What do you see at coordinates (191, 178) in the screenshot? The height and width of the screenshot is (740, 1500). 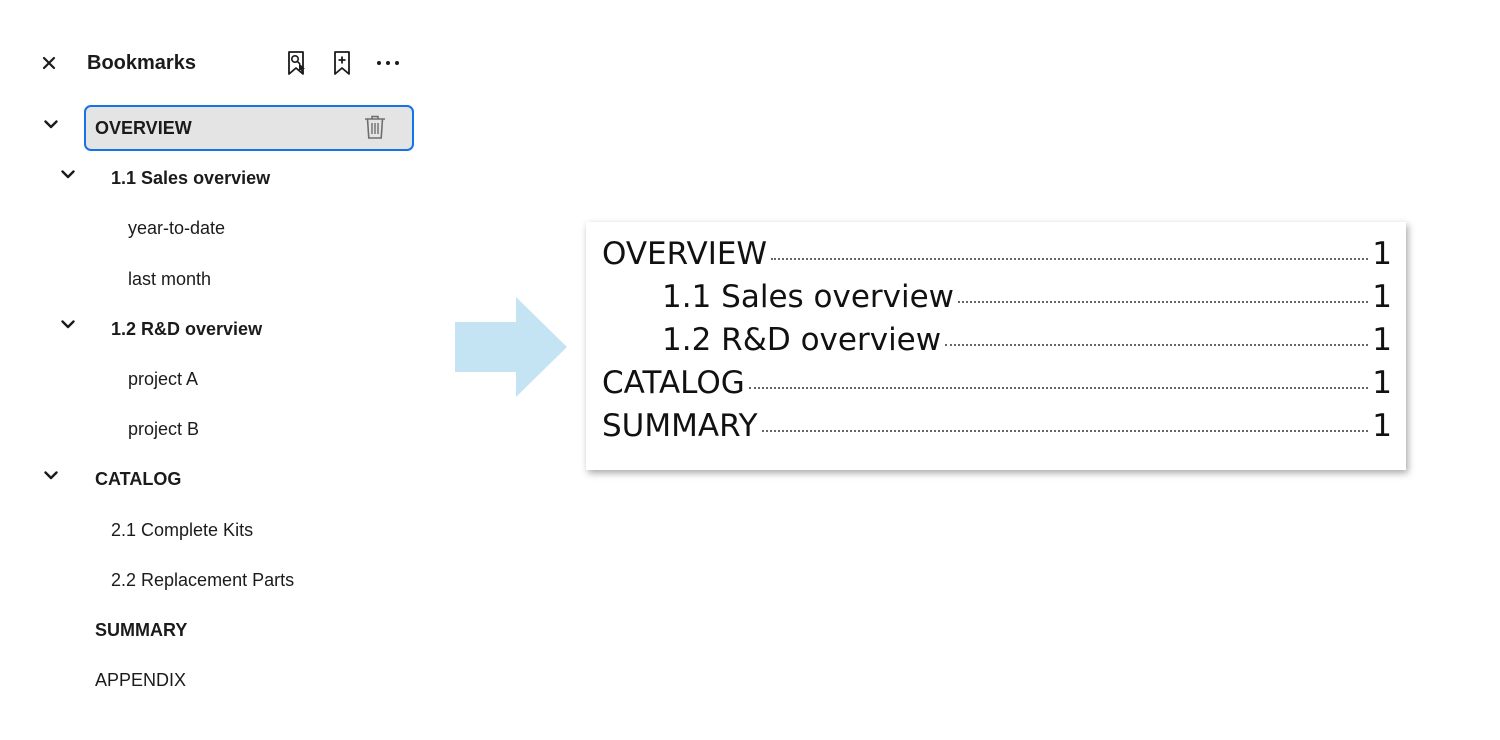 I see `bookmark-label: 1.1 Sales overview` at bounding box center [191, 178].